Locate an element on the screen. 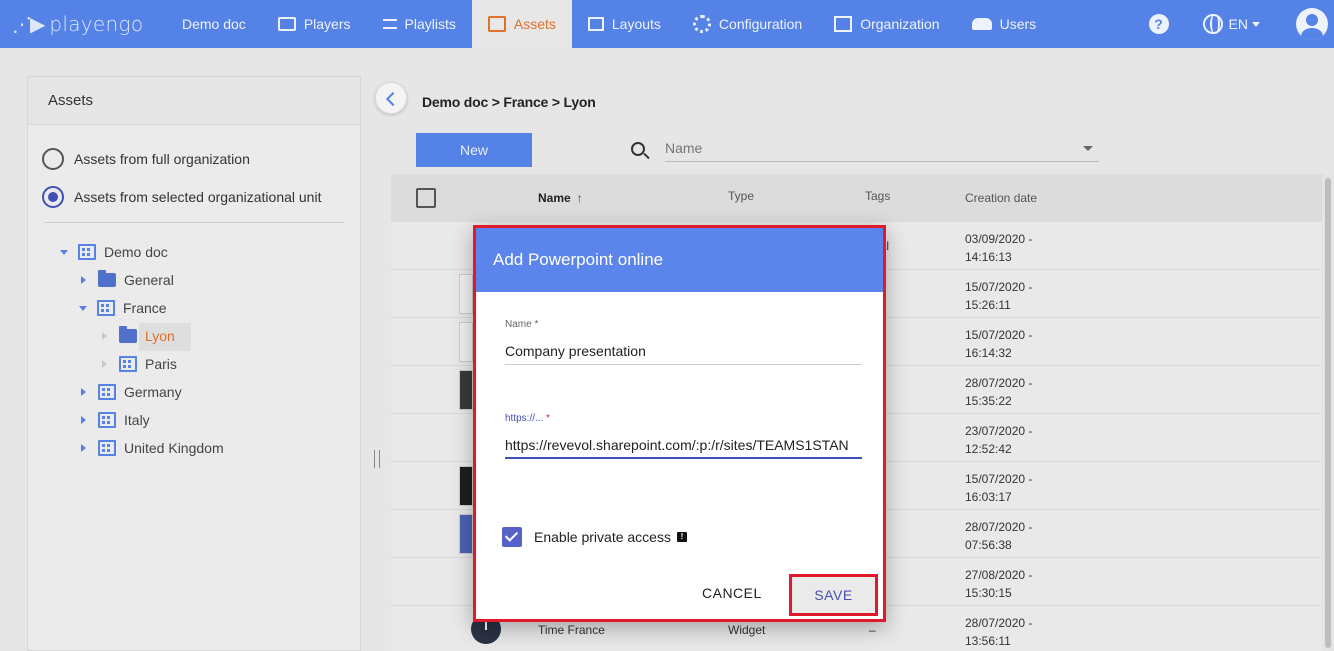 The width and height of the screenshot is (1334, 651). nav-label: Organization is located at coordinates (900, 24).